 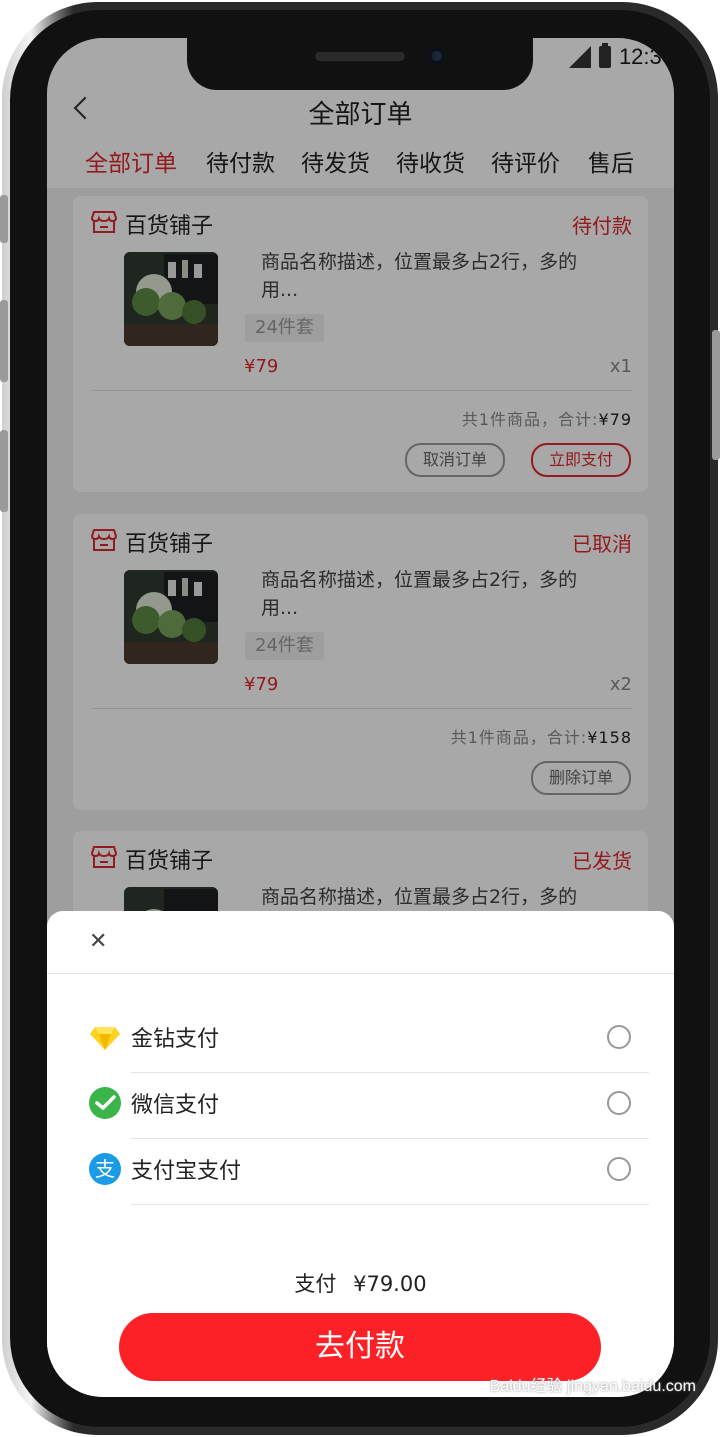 I want to click on pay-now-button: 立即支付, so click(x=581, y=460).